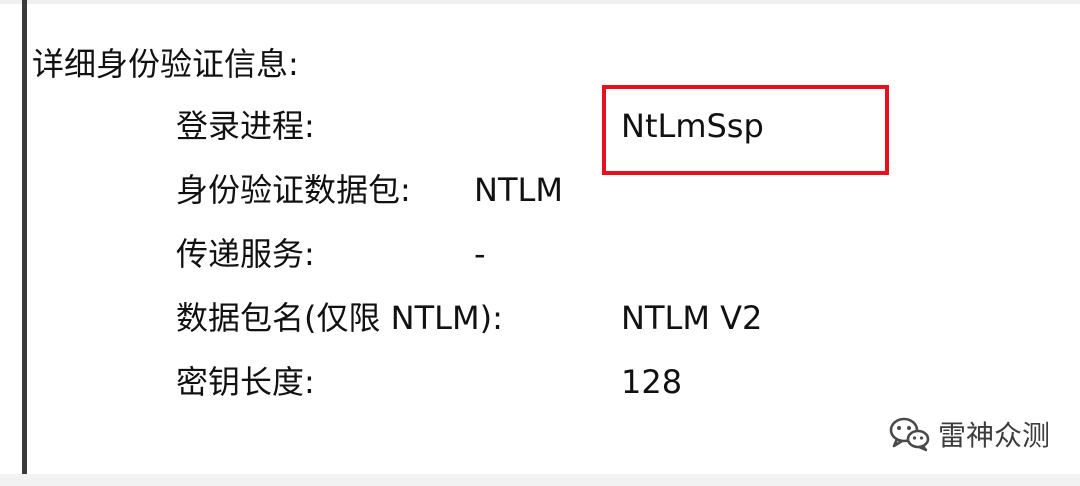 The image size is (1080, 486). I want to click on package-name-label: 数据包名(仅限 NTLM):, so click(339, 318).